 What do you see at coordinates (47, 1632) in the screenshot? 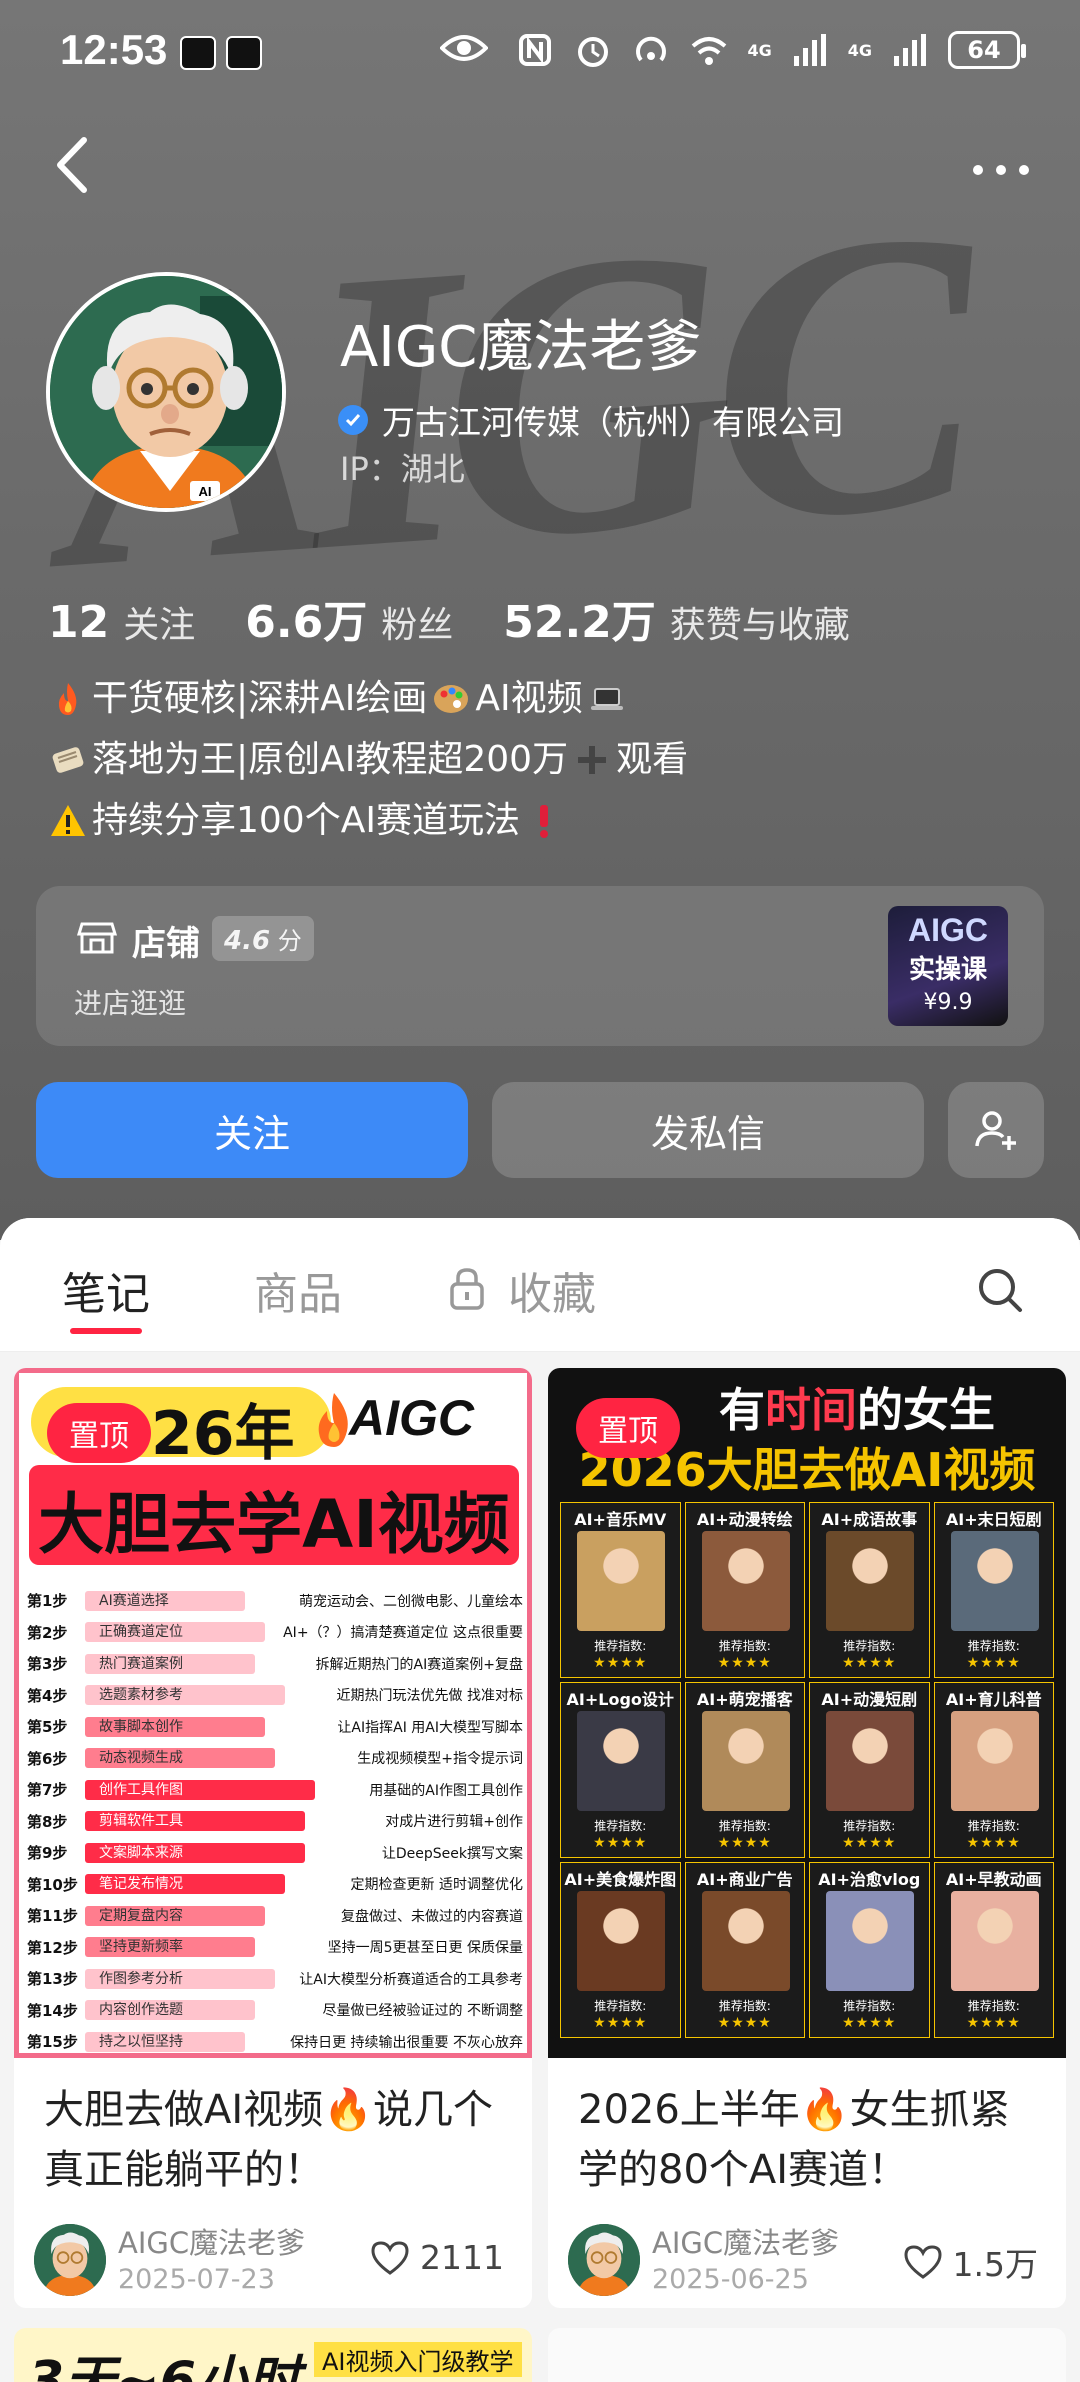
I see `step-number: 第2步` at bounding box center [47, 1632].